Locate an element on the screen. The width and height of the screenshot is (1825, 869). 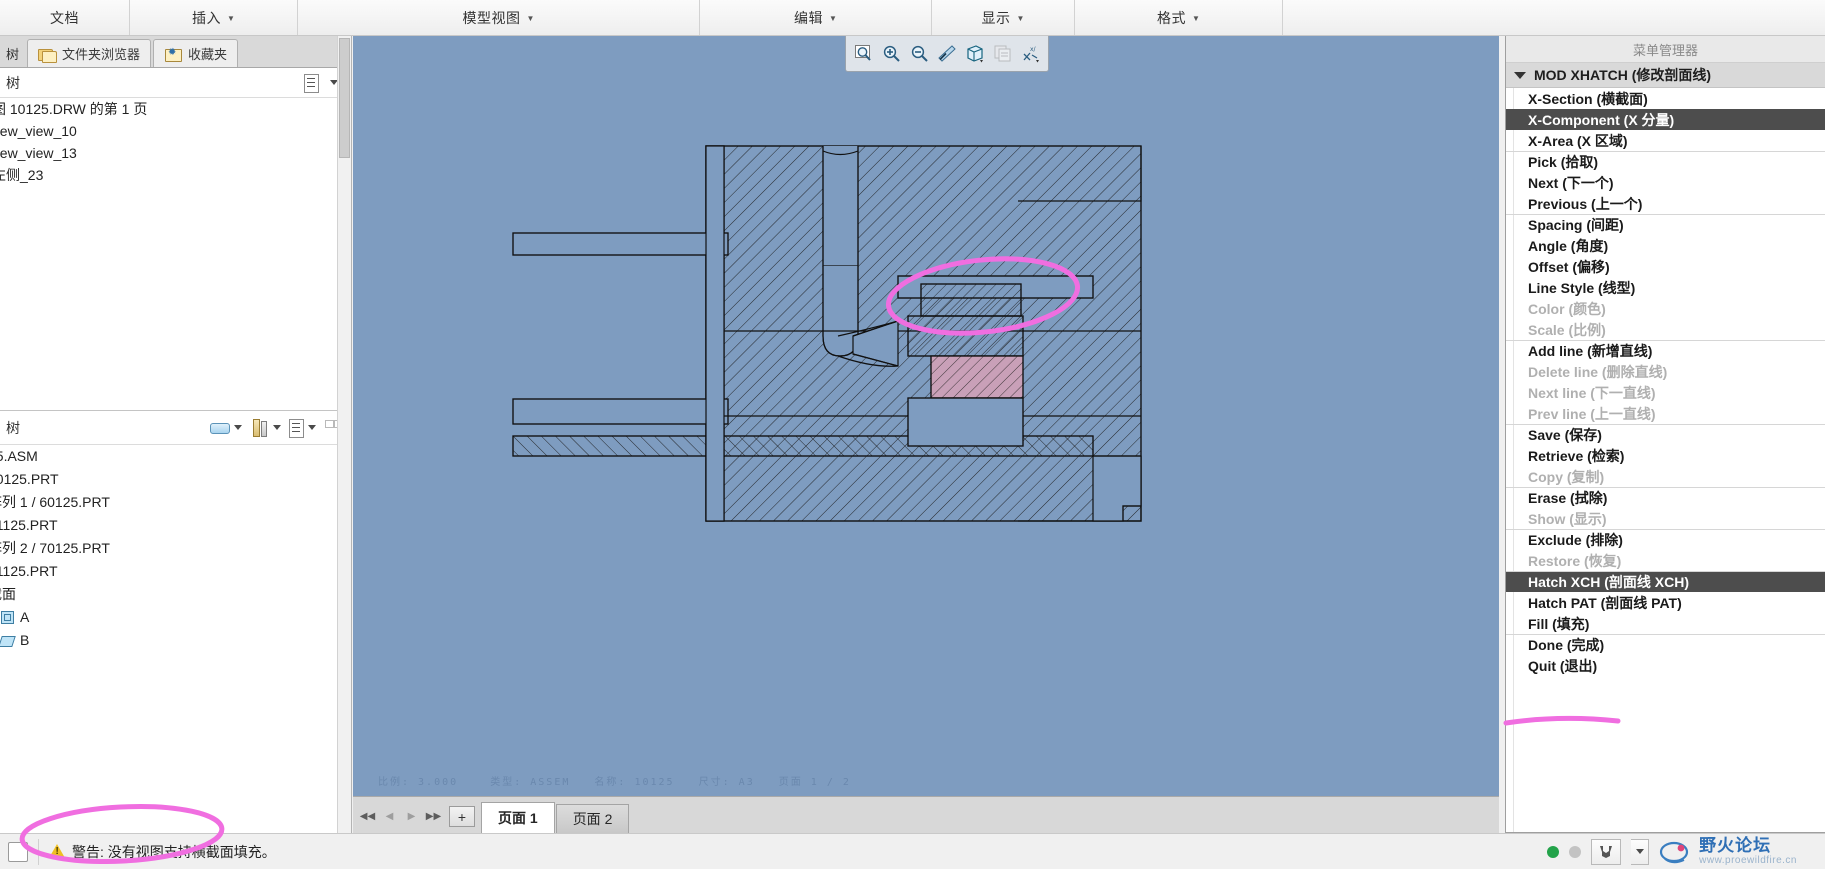
page-tab-1: 页面 1 is located at coordinates (518, 817).